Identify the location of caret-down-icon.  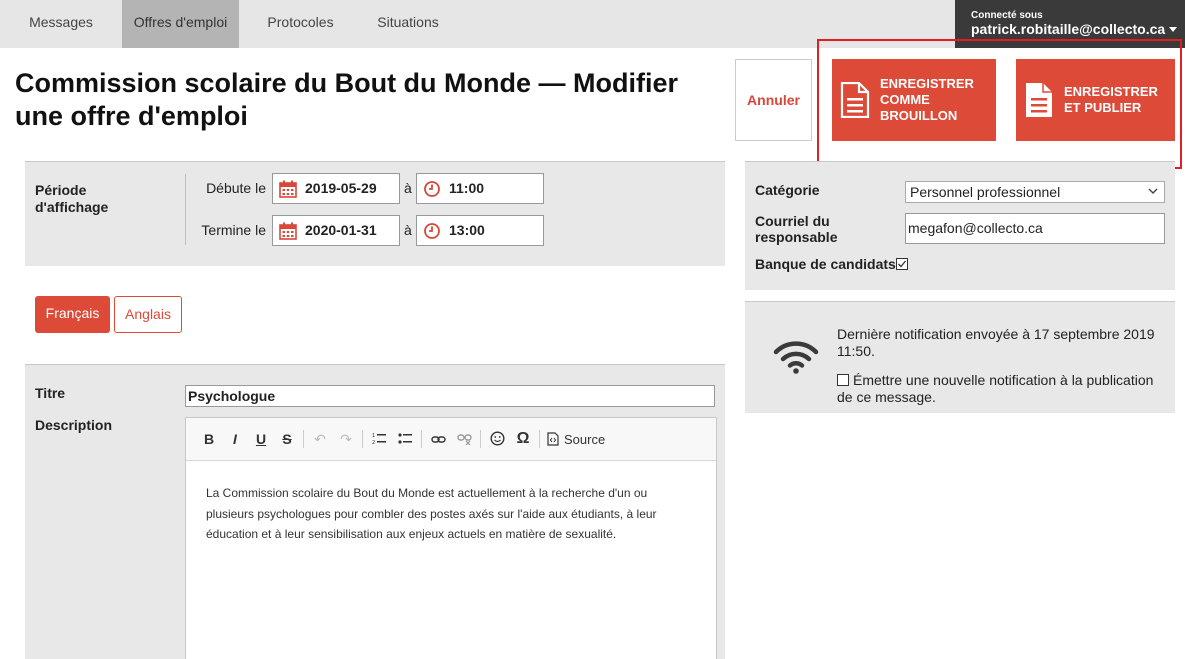
(1173, 29).